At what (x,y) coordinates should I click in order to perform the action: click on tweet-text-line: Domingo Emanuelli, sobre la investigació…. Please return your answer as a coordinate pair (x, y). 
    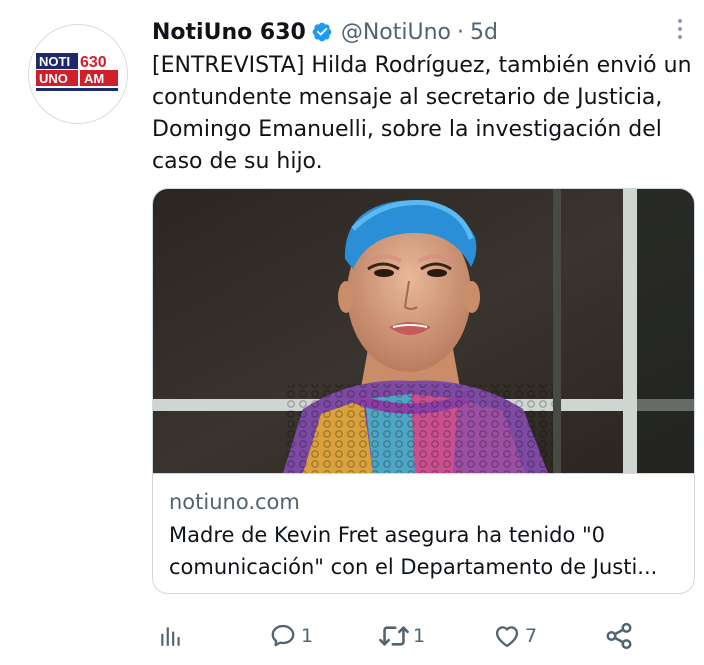
    Looking at the image, I should click on (407, 129).